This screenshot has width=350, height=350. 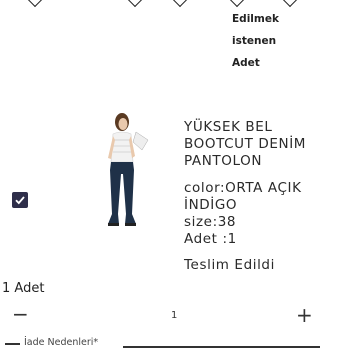 I want to click on product-size: size:38, so click(x=210, y=222).